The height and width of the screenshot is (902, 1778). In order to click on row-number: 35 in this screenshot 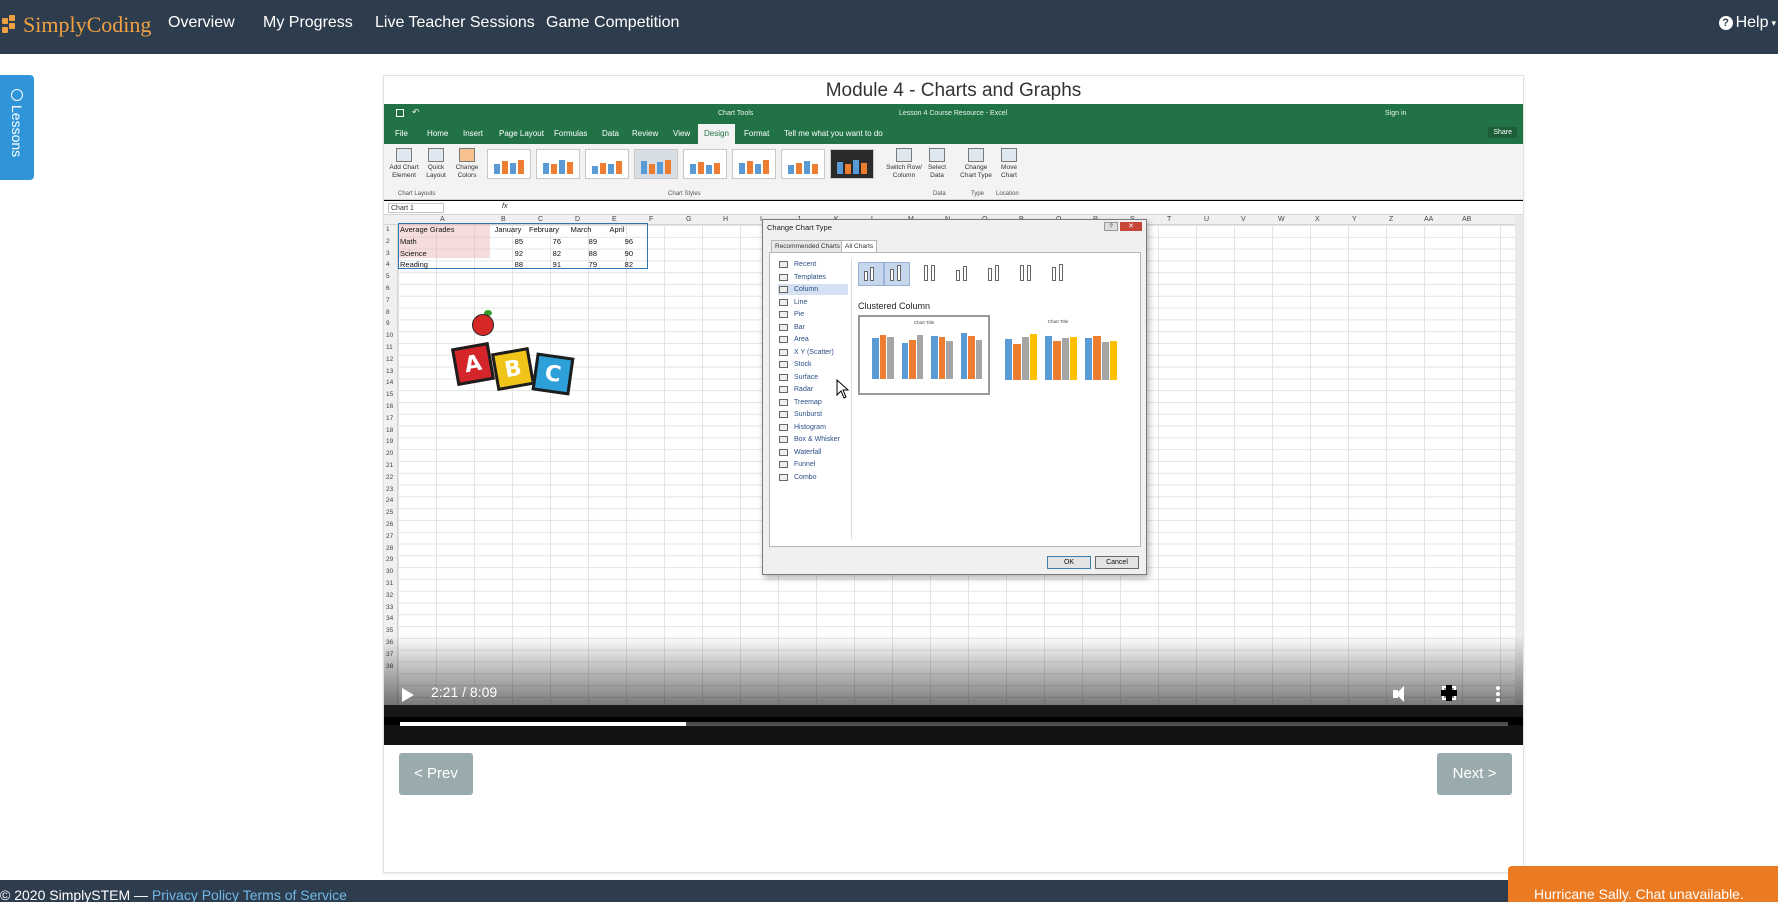, I will do `click(390, 631)`.